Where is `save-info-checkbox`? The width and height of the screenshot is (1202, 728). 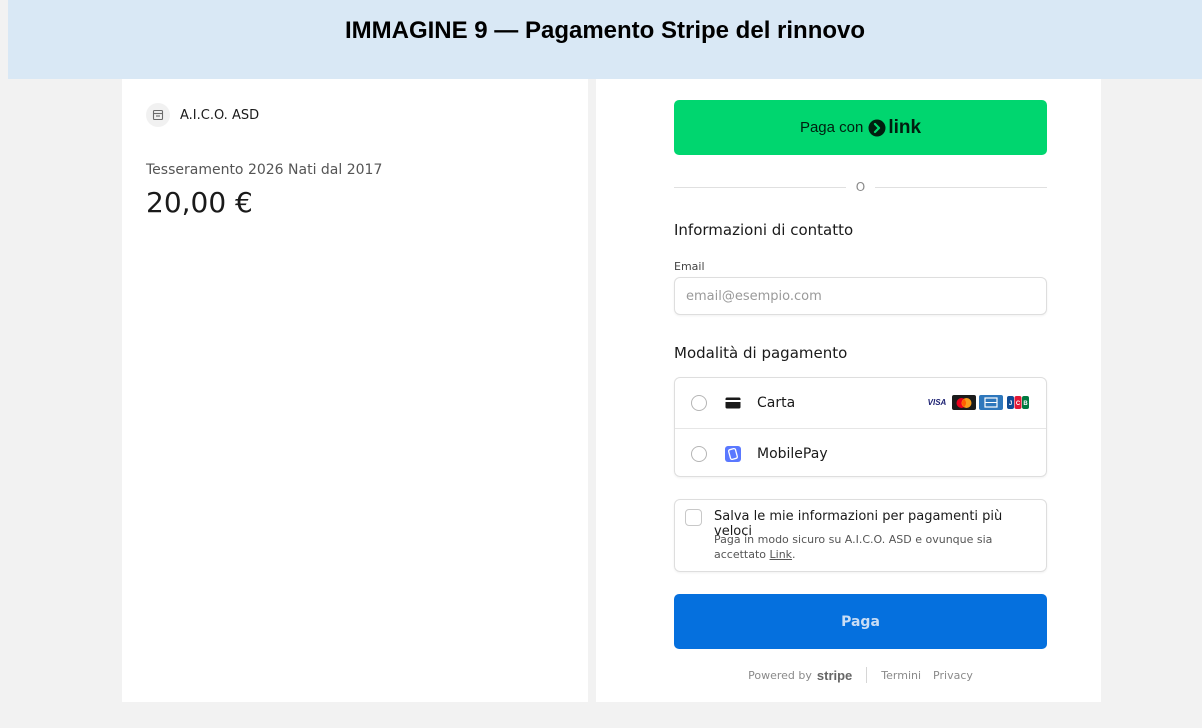 save-info-checkbox is located at coordinates (693, 517).